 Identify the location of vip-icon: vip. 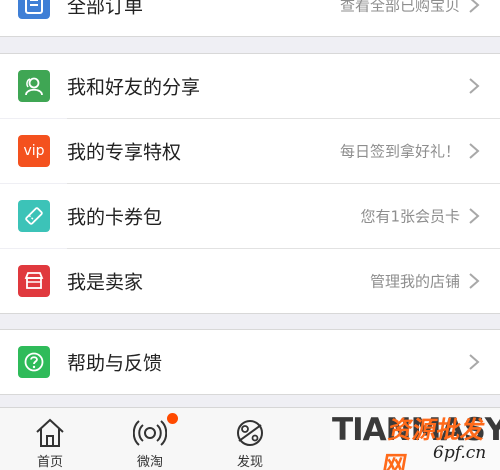
(34, 151).